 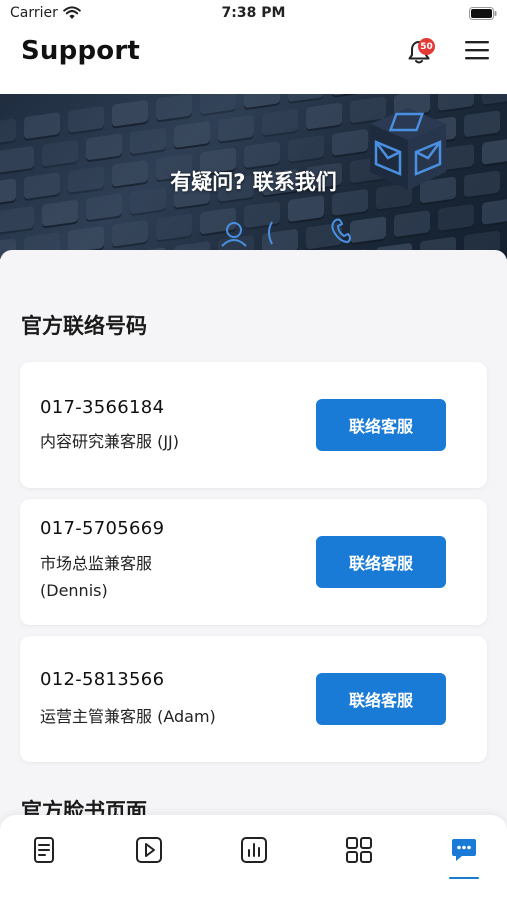 I want to click on contact-name: 内容研究兼客服 (JJ), so click(x=110, y=441).